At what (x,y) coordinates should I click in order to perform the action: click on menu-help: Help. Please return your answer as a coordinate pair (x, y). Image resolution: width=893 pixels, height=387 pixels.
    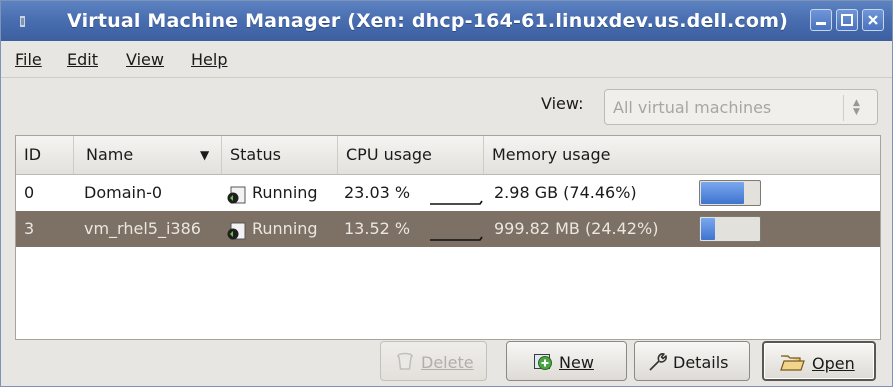
    Looking at the image, I should click on (209, 59).